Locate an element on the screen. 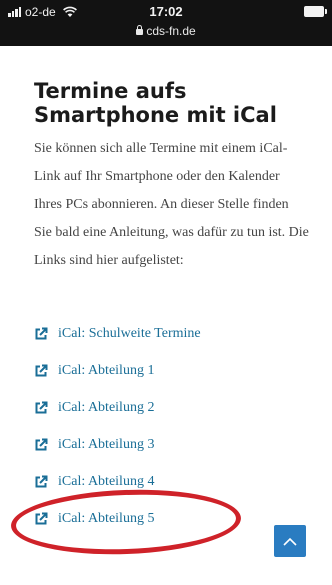  ical-link-schulweite-termine: iCal: Schulweite Termine is located at coordinates (129, 334).